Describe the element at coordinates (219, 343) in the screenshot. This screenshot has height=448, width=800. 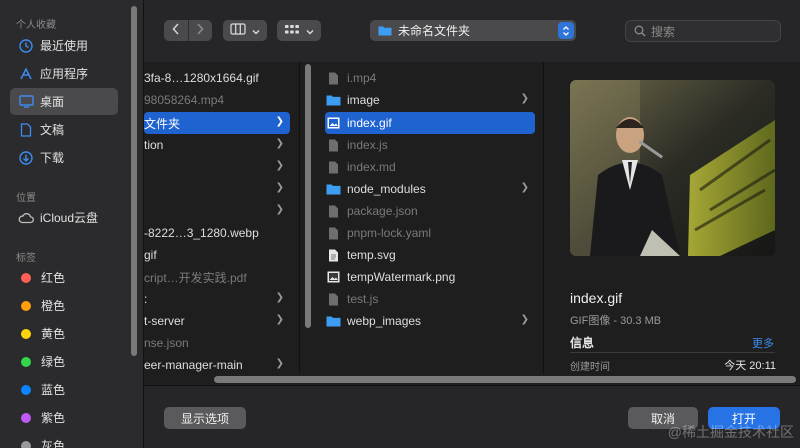
I see `list-item: nse.json` at that location.